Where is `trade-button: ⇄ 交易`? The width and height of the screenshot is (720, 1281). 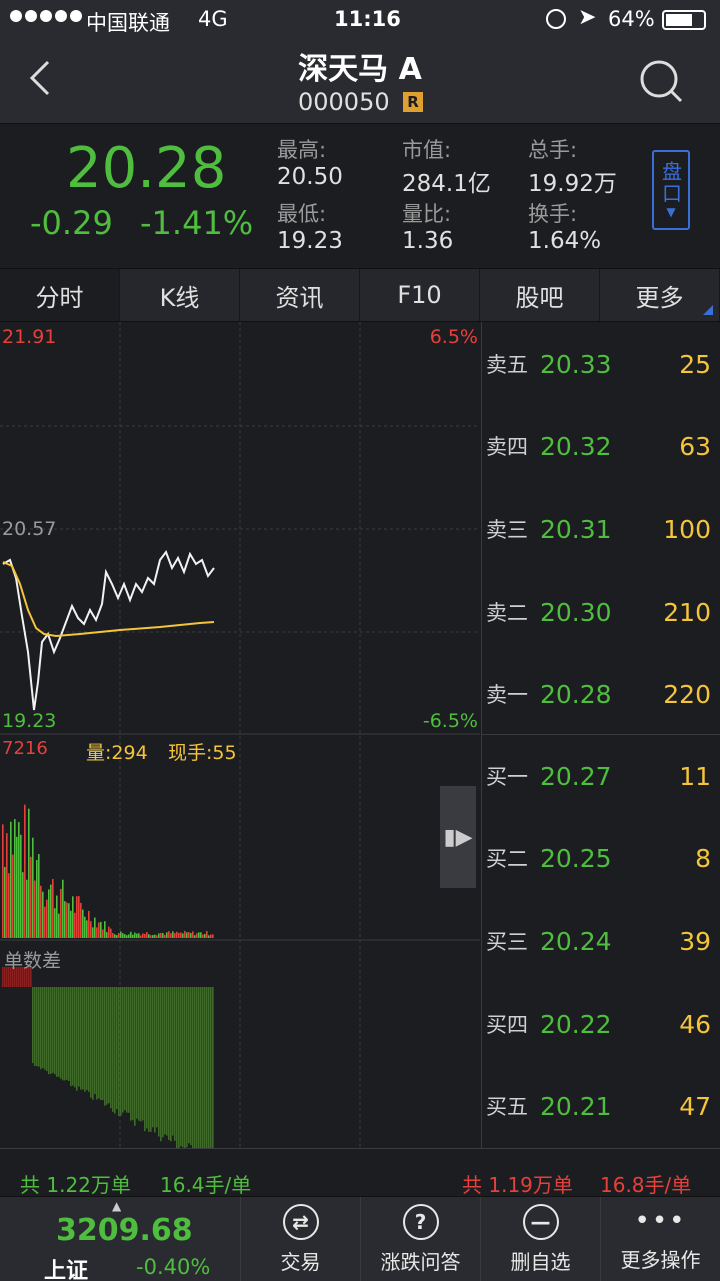 trade-button: ⇄ 交易 is located at coordinates (300, 1239).